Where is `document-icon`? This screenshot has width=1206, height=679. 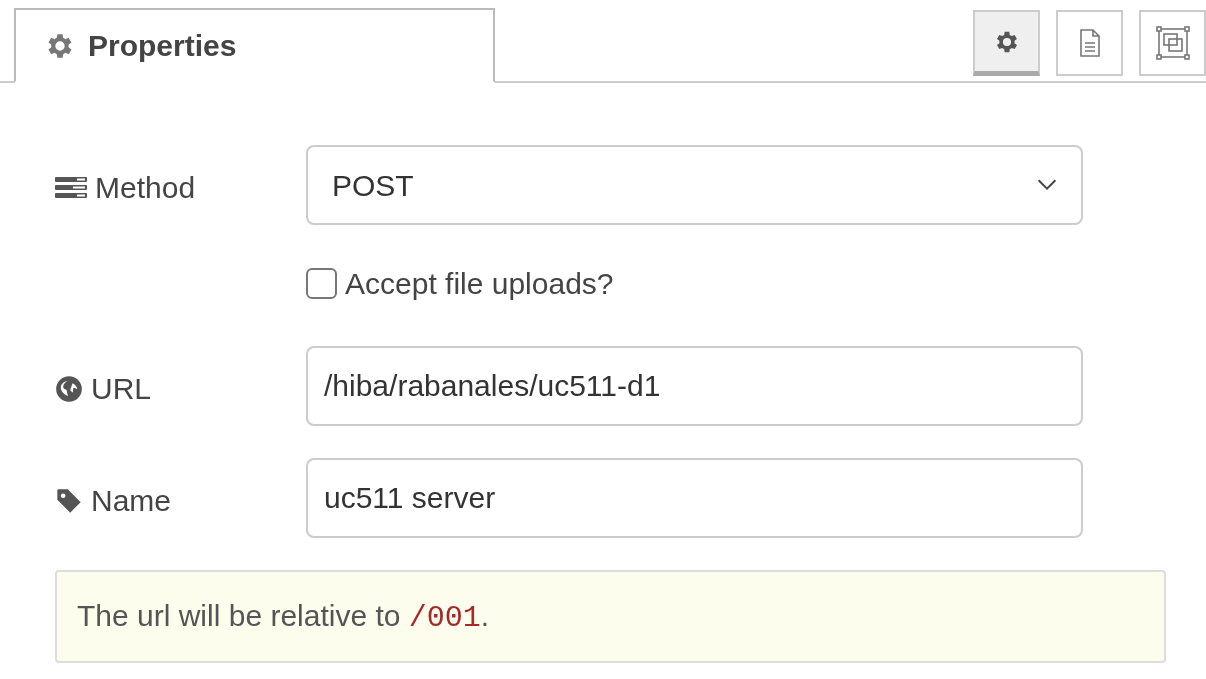
document-icon is located at coordinates (1089, 43).